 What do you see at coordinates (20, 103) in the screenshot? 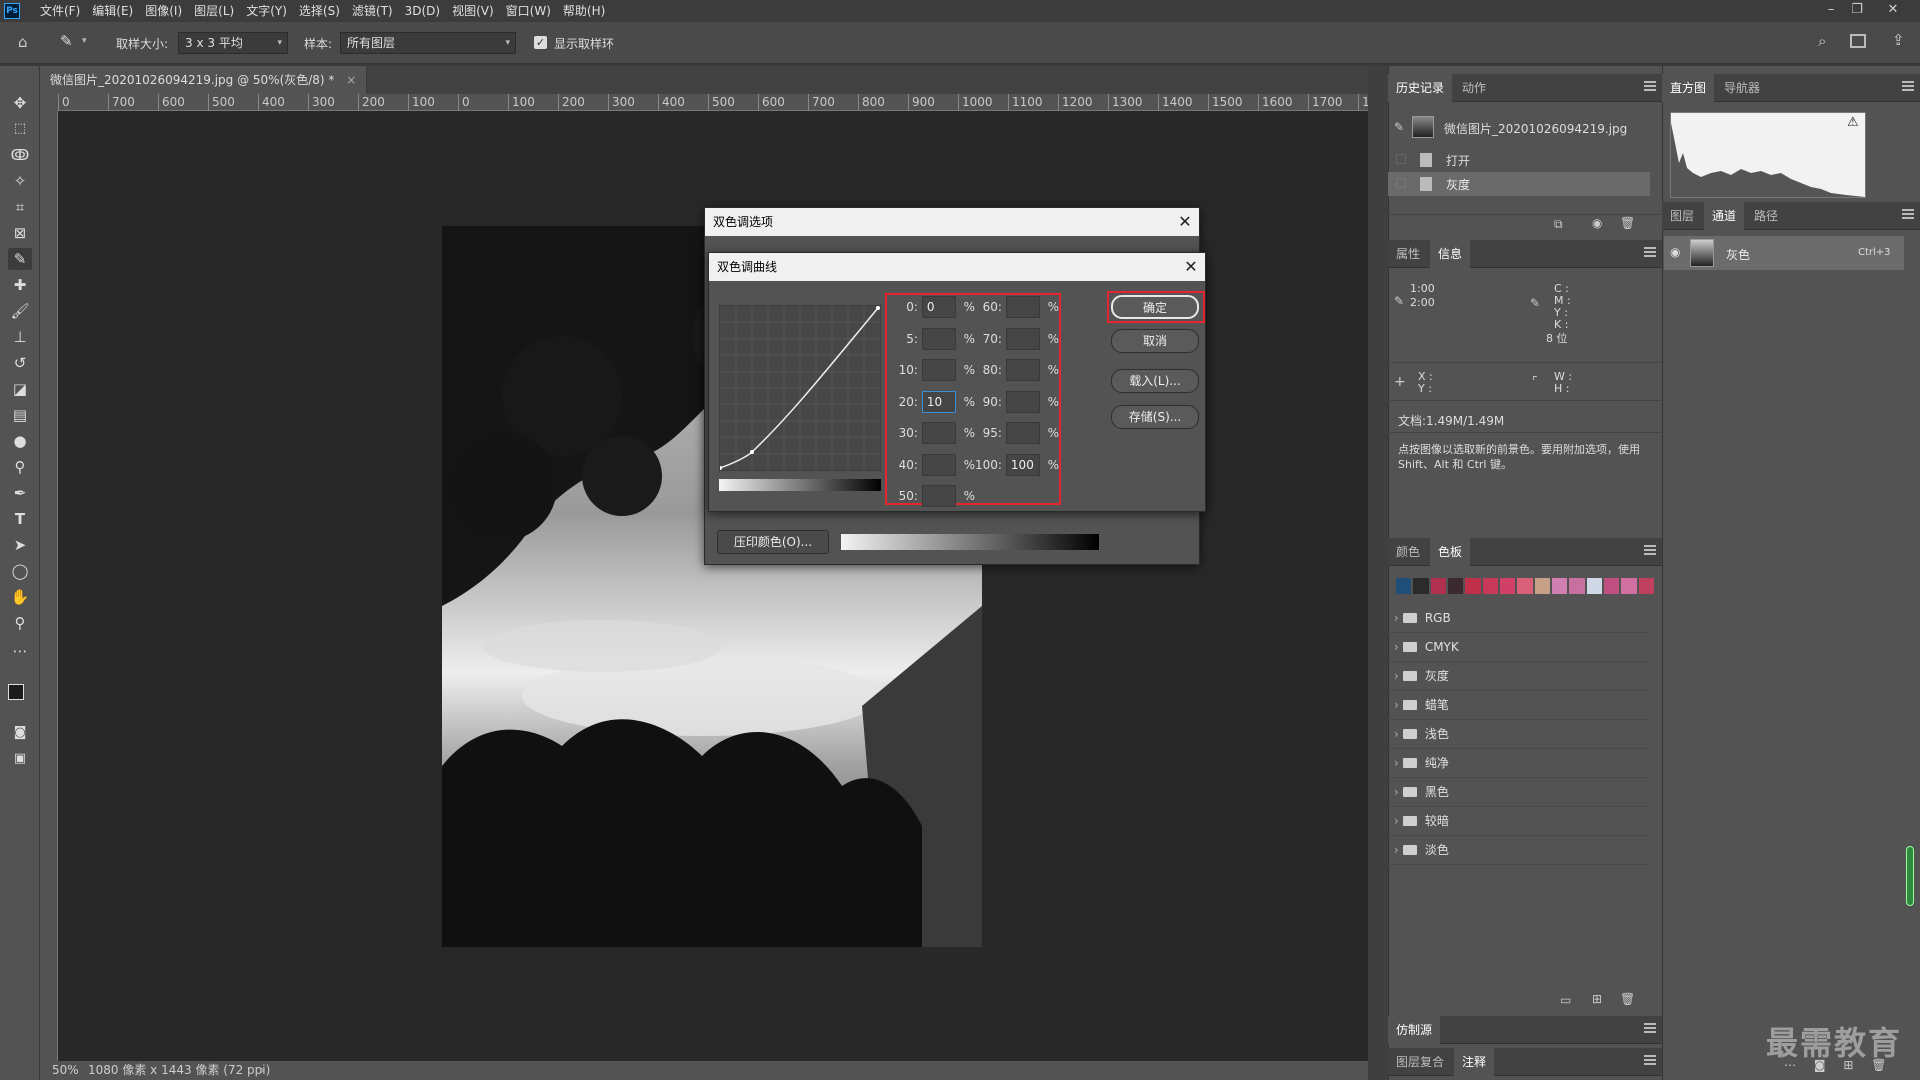
I see `move-tool-icon: ✥` at bounding box center [20, 103].